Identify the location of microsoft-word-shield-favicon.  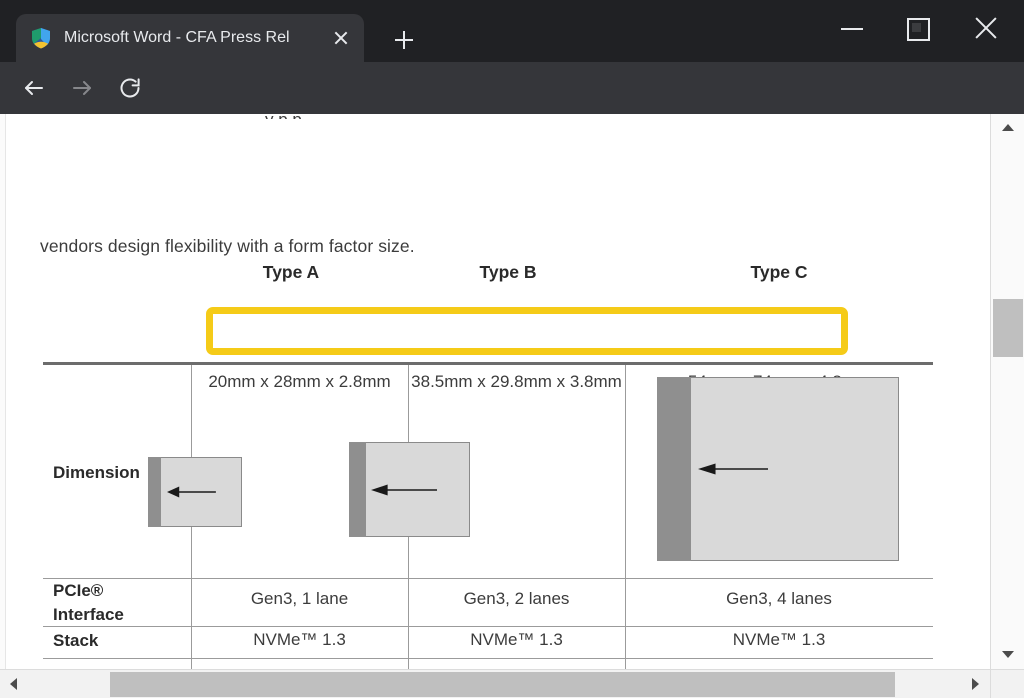
(41, 38).